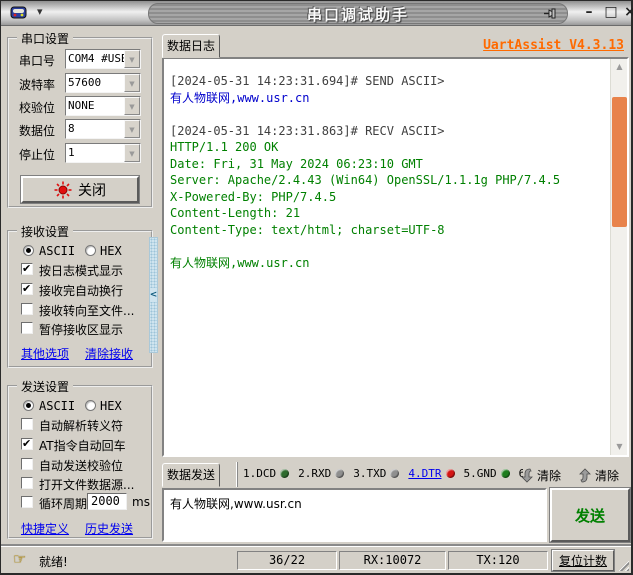 The height and width of the screenshot is (575, 633). What do you see at coordinates (589, 12) in the screenshot?
I see `minimize-button: –` at bounding box center [589, 12].